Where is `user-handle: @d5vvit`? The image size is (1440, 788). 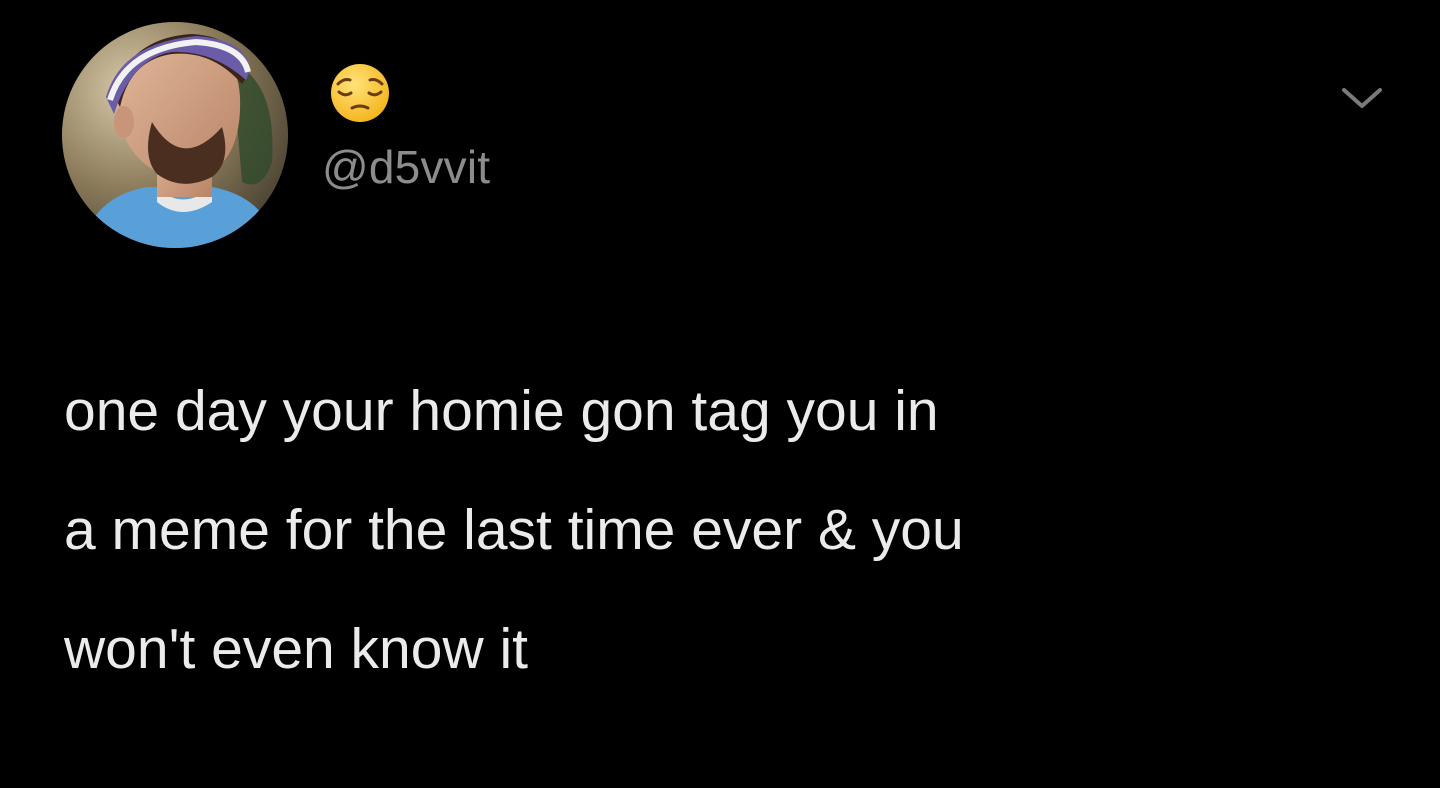
user-handle: @d5vvit is located at coordinates (406, 167).